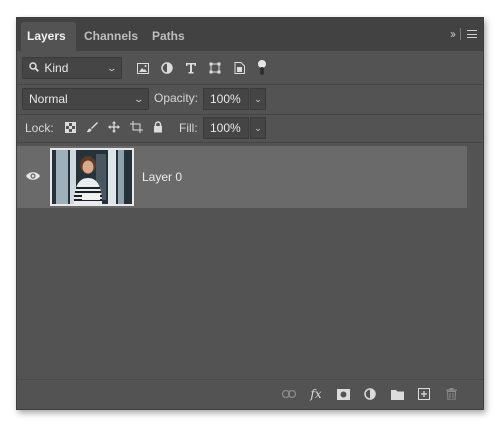 The image size is (500, 429). What do you see at coordinates (85, 99) in the screenshot?
I see `blend-mode-select: Normal ⌄` at bounding box center [85, 99].